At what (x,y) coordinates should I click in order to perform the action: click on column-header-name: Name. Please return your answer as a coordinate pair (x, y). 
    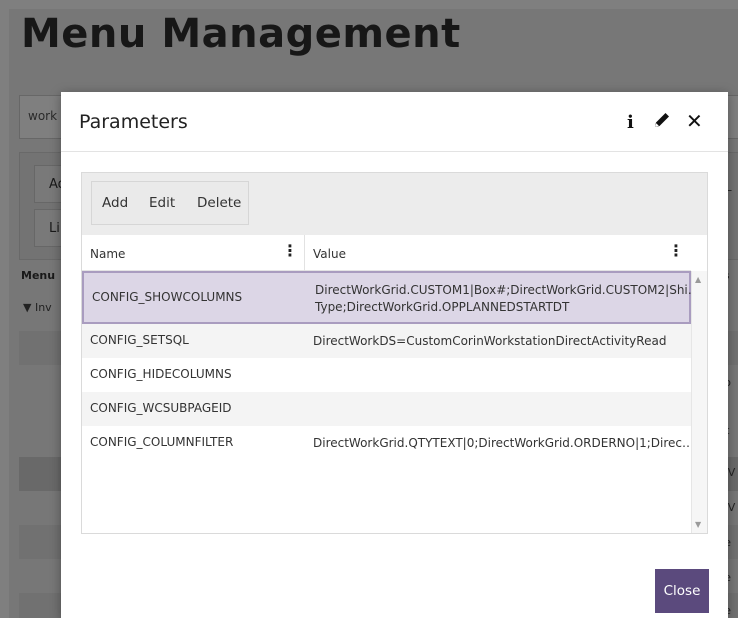
    Looking at the image, I should click on (193, 253).